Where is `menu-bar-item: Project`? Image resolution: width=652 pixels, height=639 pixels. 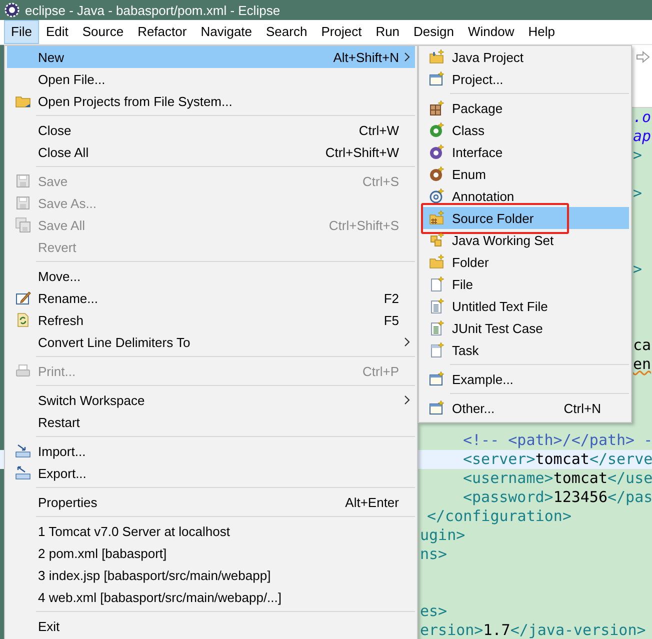
menu-bar-item: Project is located at coordinates (341, 32).